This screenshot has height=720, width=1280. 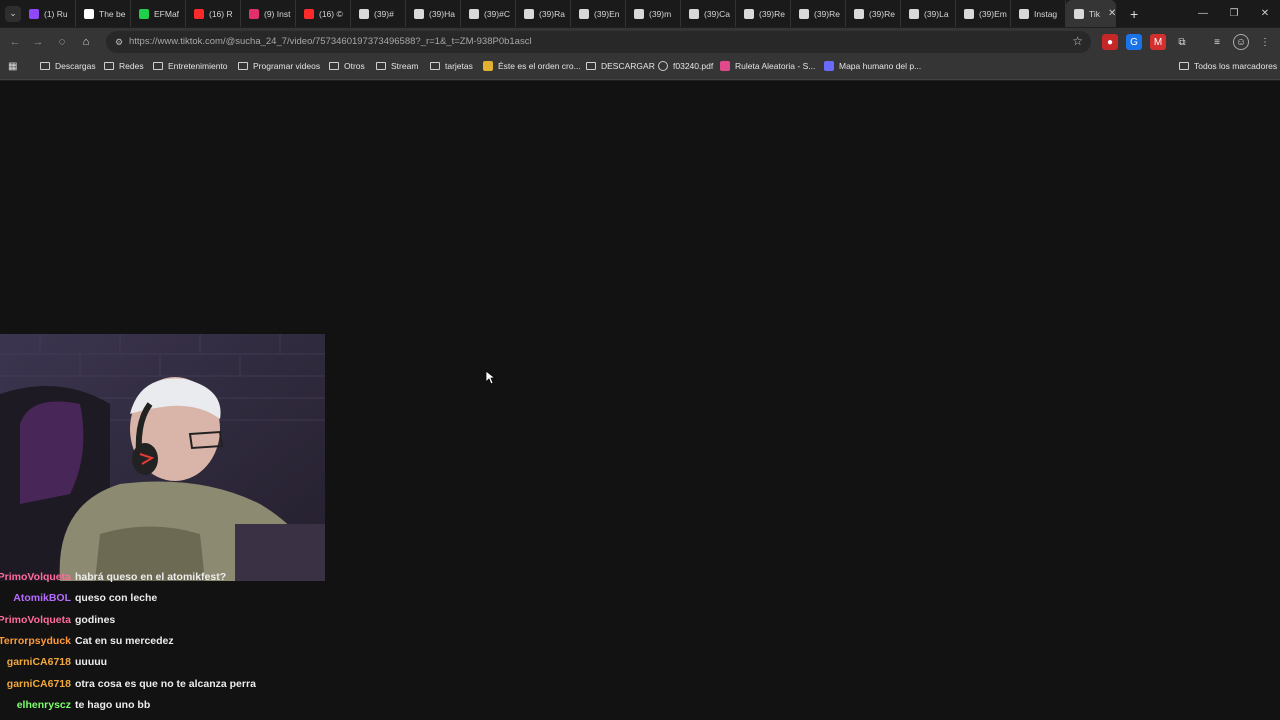 I want to click on tab-1: The be, so click(x=103, y=13).